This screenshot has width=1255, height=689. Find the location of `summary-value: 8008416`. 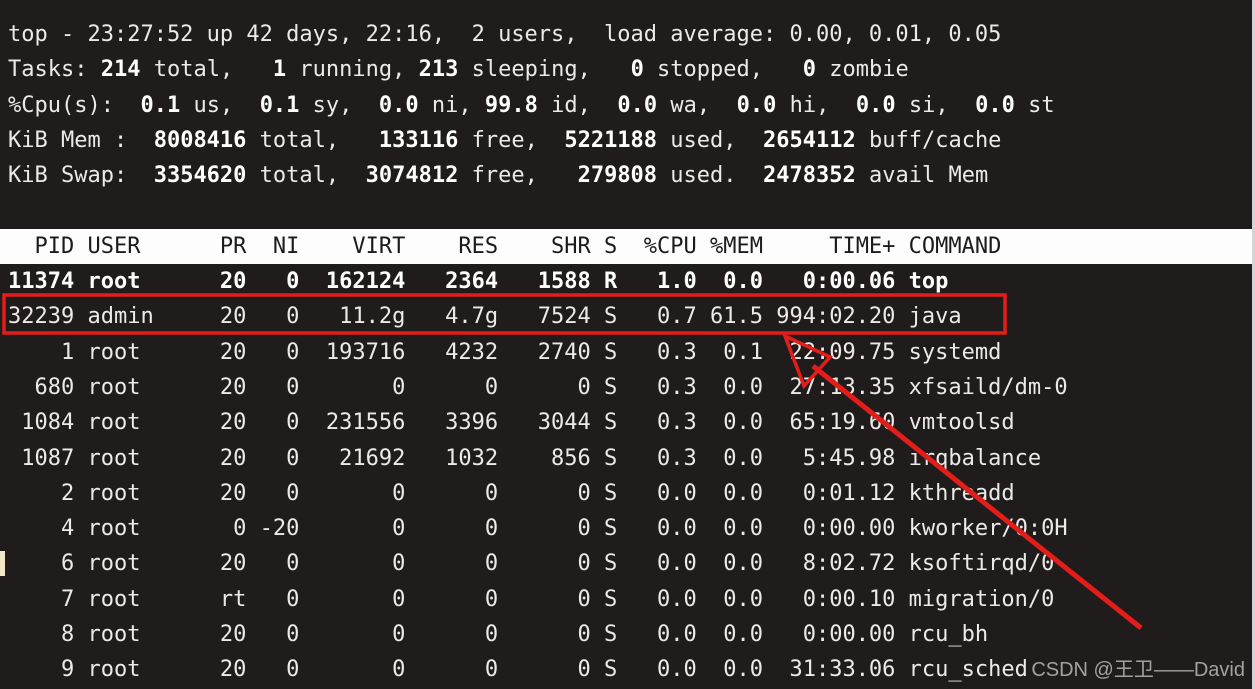

summary-value: 8008416 is located at coordinates (200, 140).